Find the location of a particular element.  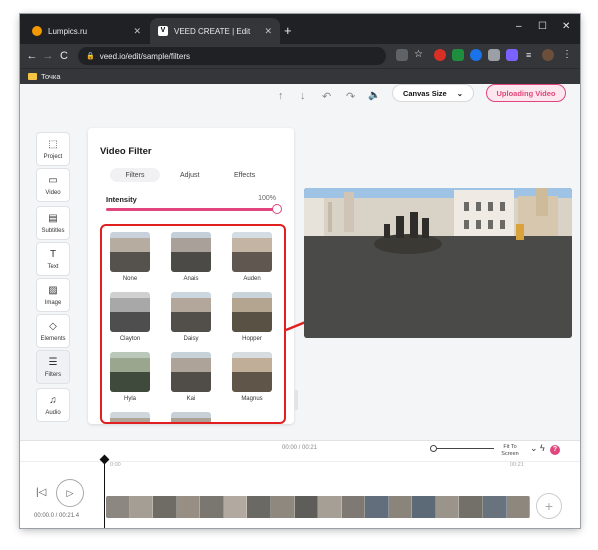

sidebar-item-project: ⬚ Project is located at coordinates (53, 149).